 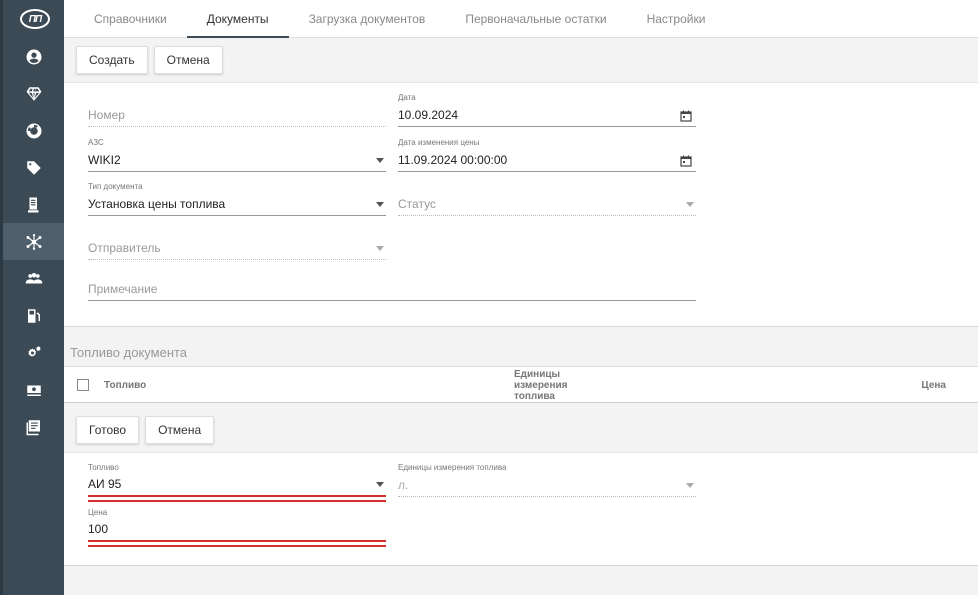 What do you see at coordinates (535, 18) in the screenshot?
I see `tab-initial-balances: Первоначальные остатки` at bounding box center [535, 18].